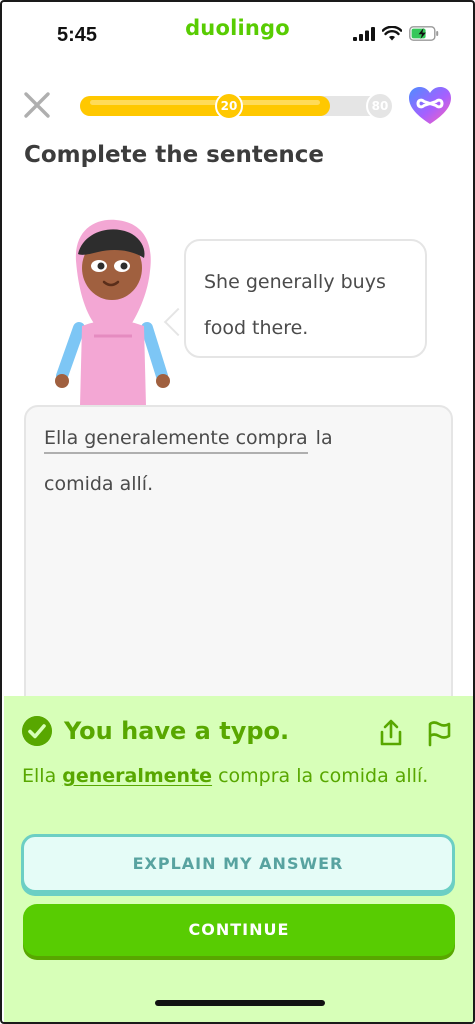  What do you see at coordinates (177, 731) in the screenshot?
I see `feedback-title: You have a typo.` at bounding box center [177, 731].